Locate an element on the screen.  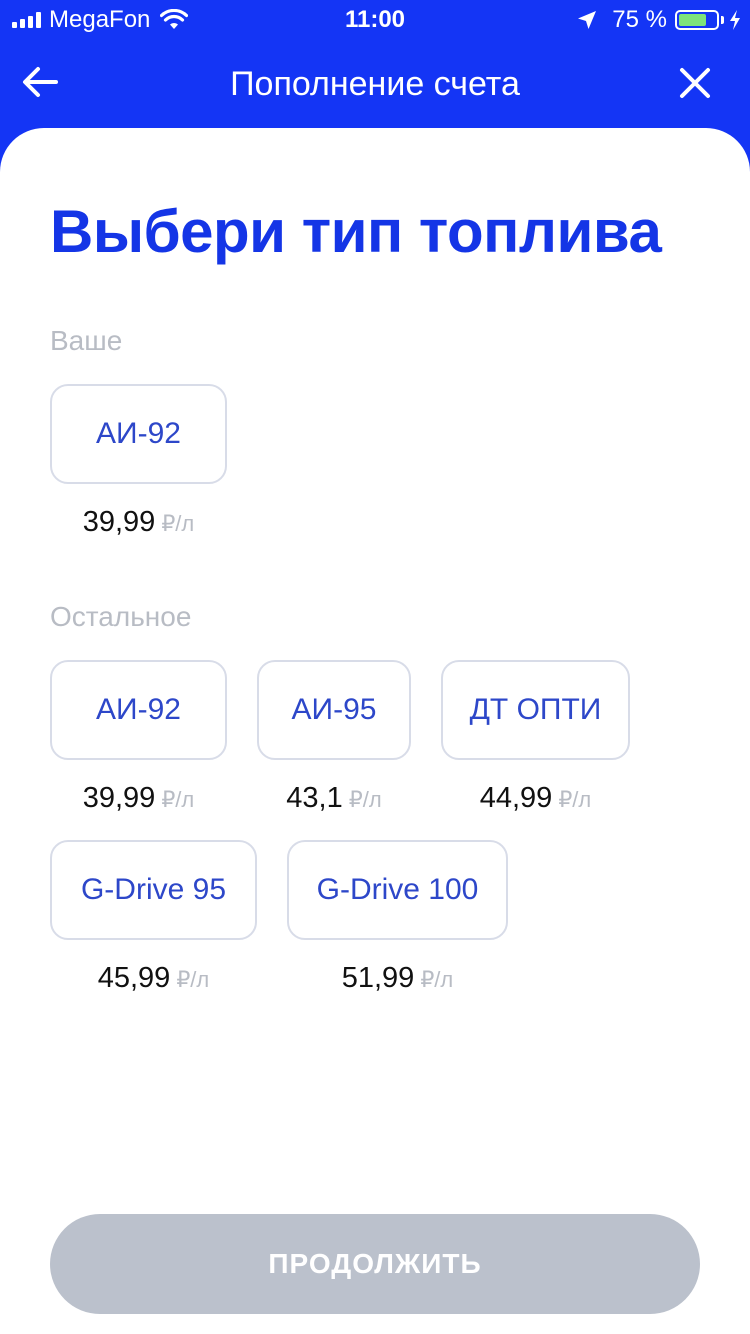
price-value: 51,99 is located at coordinates (378, 978).